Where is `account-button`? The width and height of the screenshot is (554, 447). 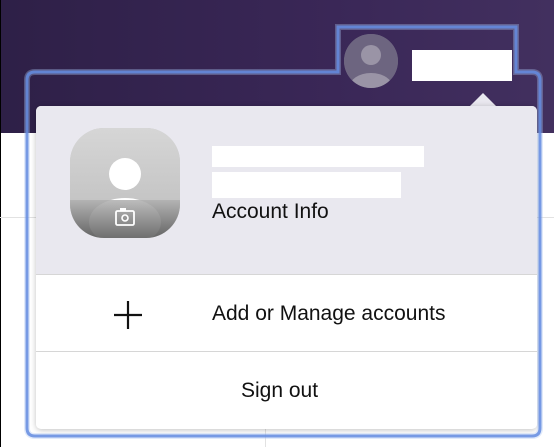 account-button is located at coordinates (427, 60).